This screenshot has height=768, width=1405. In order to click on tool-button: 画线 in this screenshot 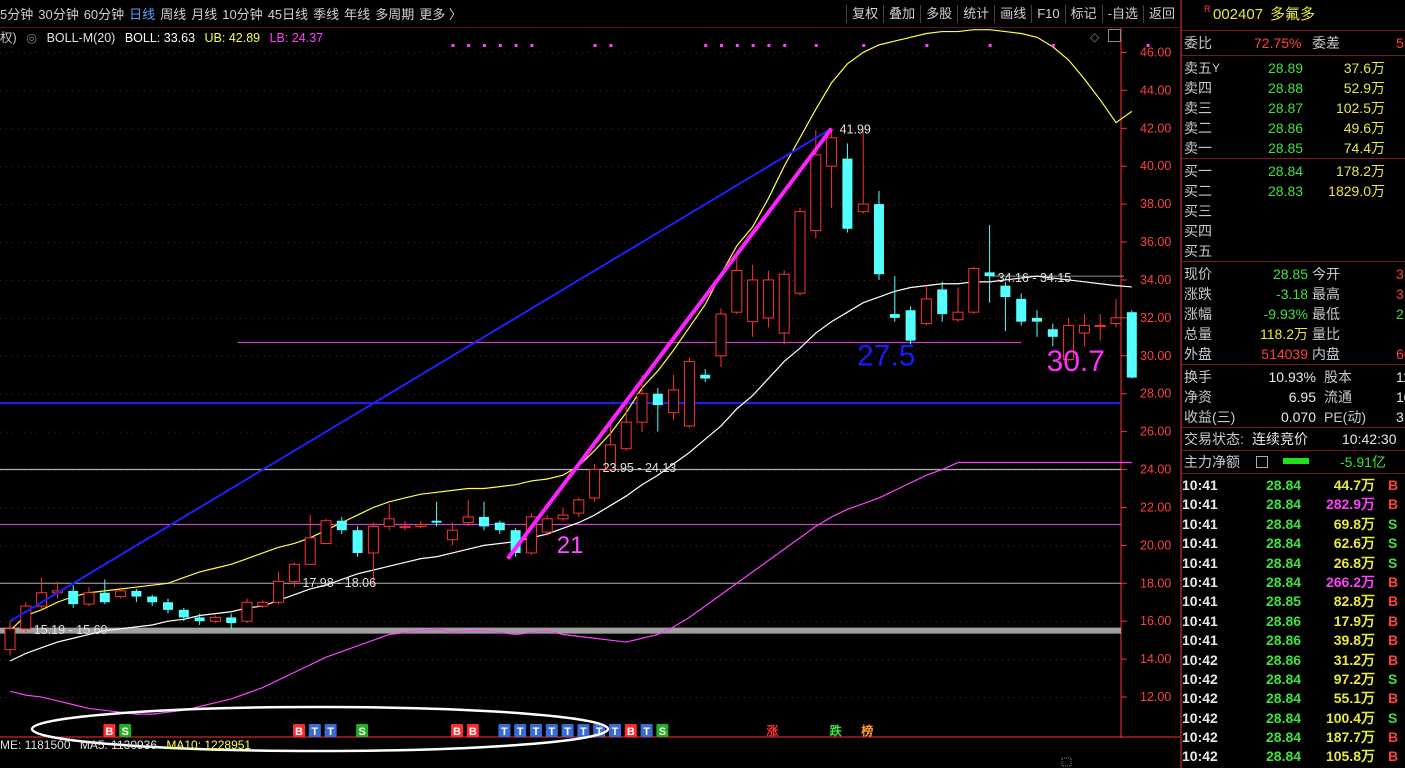, I will do `click(1012, 13)`.